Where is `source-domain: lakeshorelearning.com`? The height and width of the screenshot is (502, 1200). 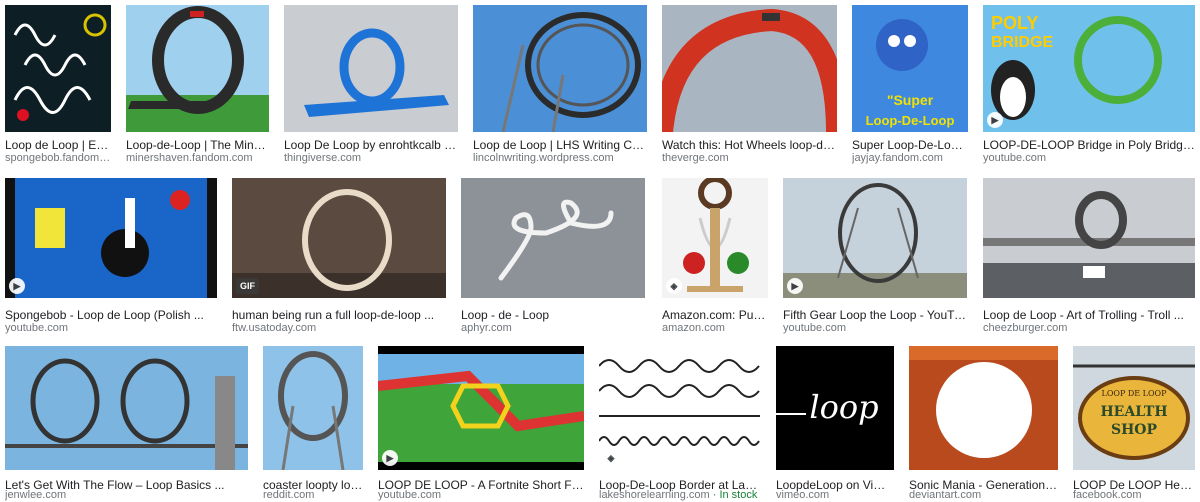 source-domain: lakeshorelearning.com is located at coordinates (654, 495).